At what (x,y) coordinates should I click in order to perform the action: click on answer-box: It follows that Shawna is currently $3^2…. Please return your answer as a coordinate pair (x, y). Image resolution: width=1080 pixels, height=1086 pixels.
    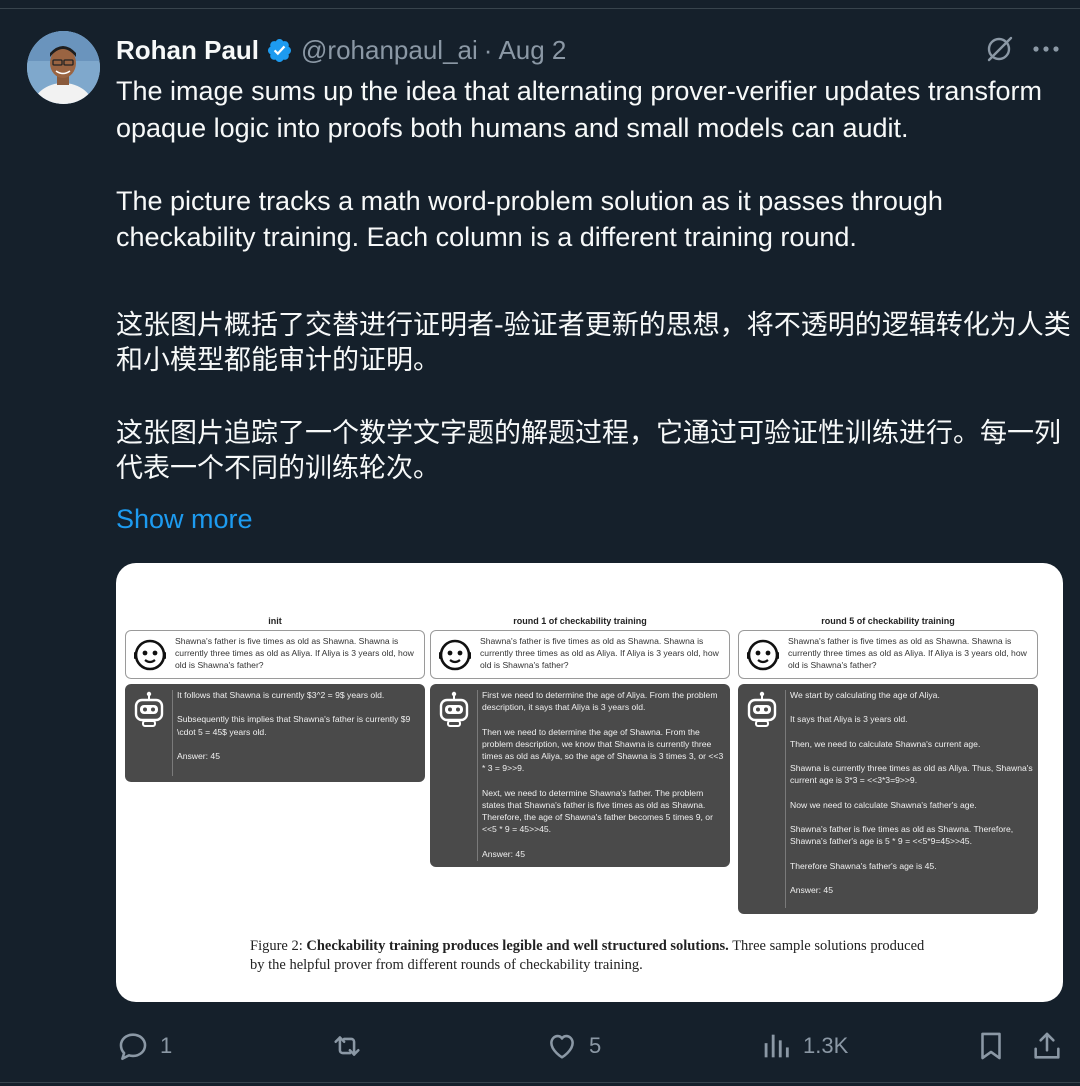
    Looking at the image, I should click on (275, 733).